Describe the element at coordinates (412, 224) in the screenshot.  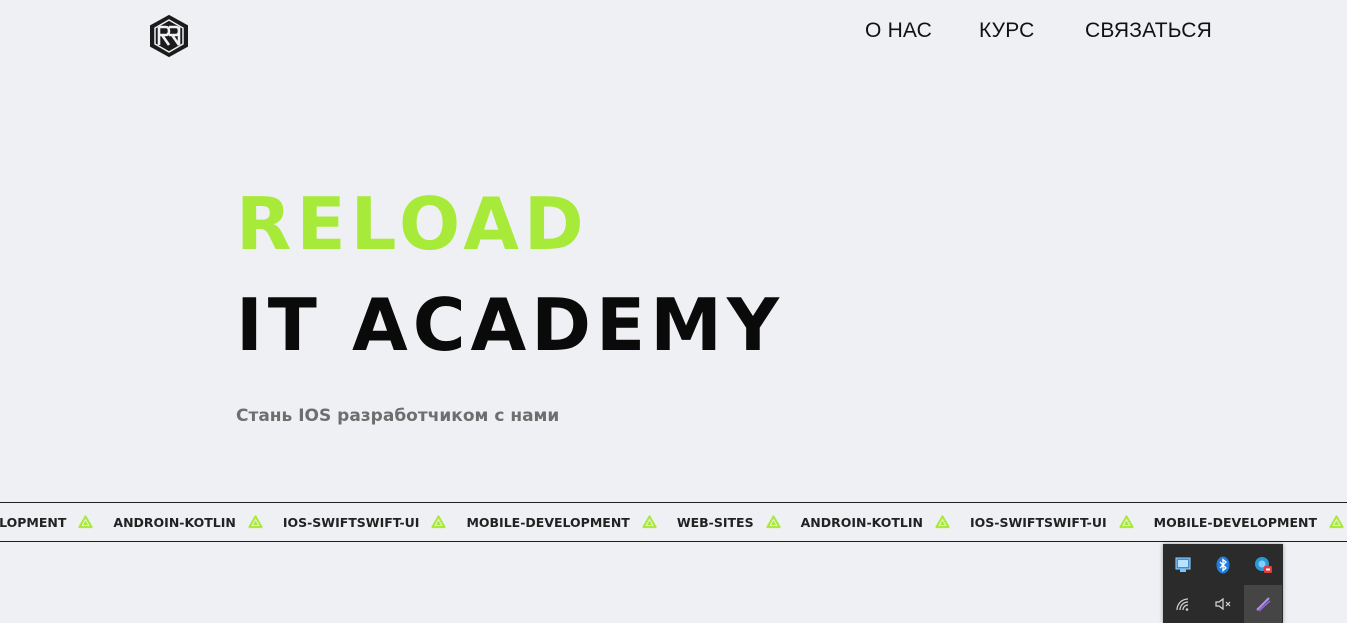
I see `hero-title-brand: RELOAD` at that location.